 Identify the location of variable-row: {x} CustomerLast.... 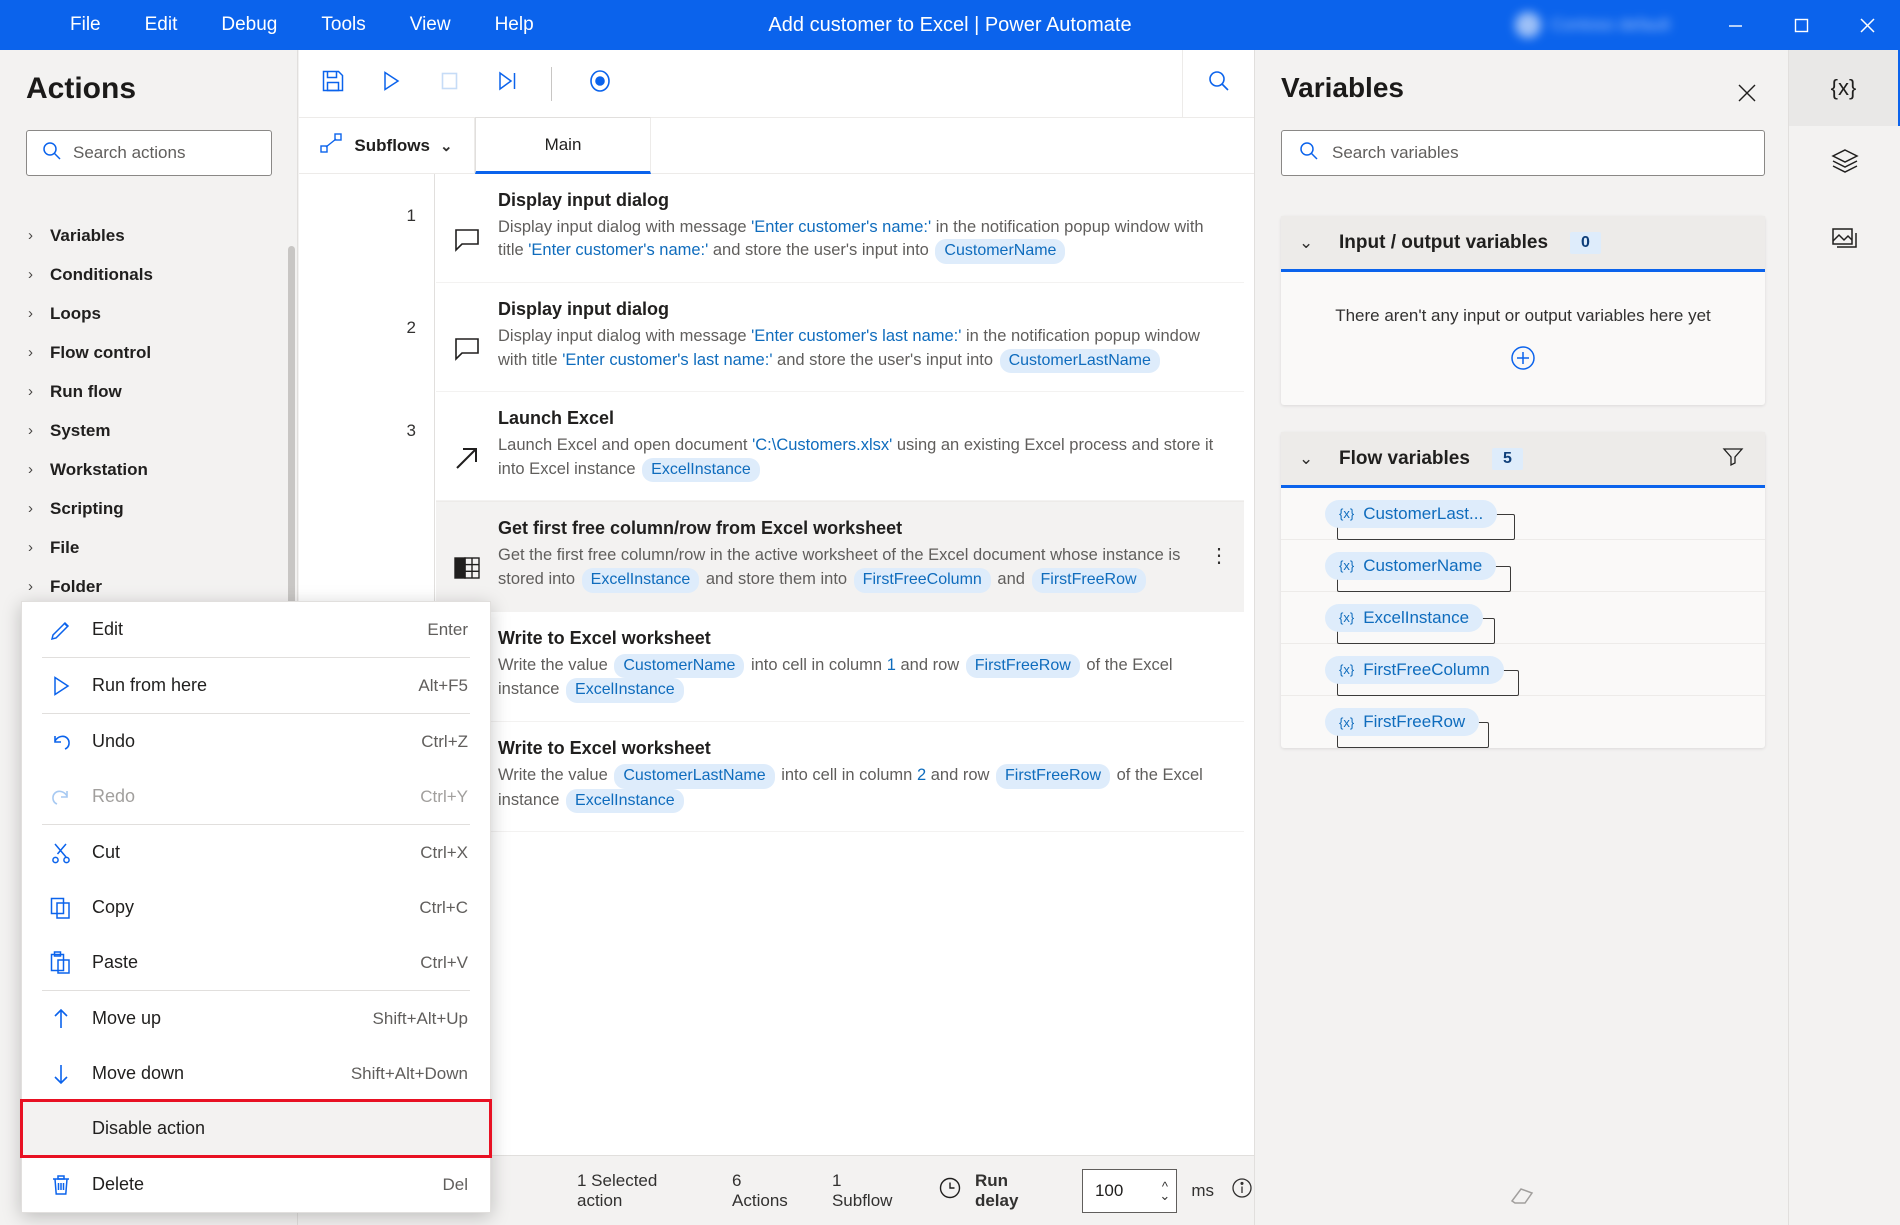
(1523, 514).